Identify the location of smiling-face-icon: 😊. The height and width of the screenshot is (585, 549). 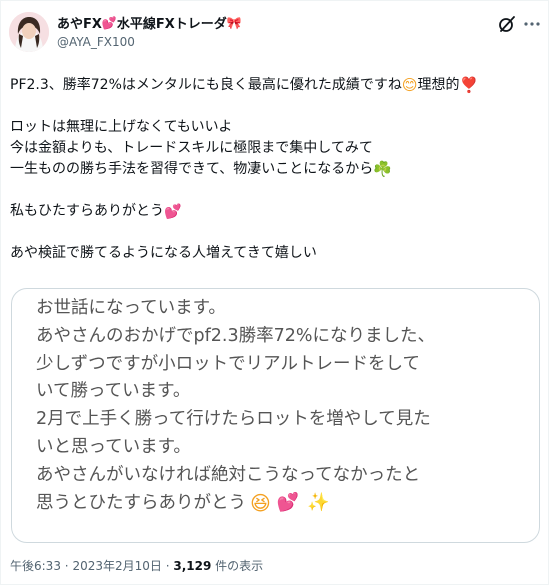
(409, 85).